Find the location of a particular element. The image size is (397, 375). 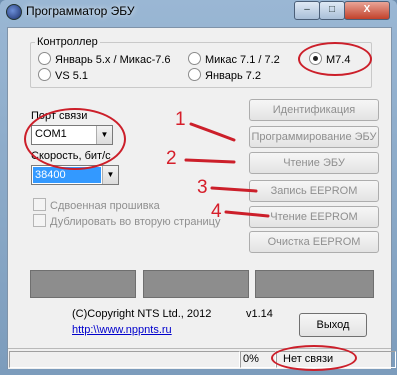

maximize-button: □ is located at coordinates (332, 10).